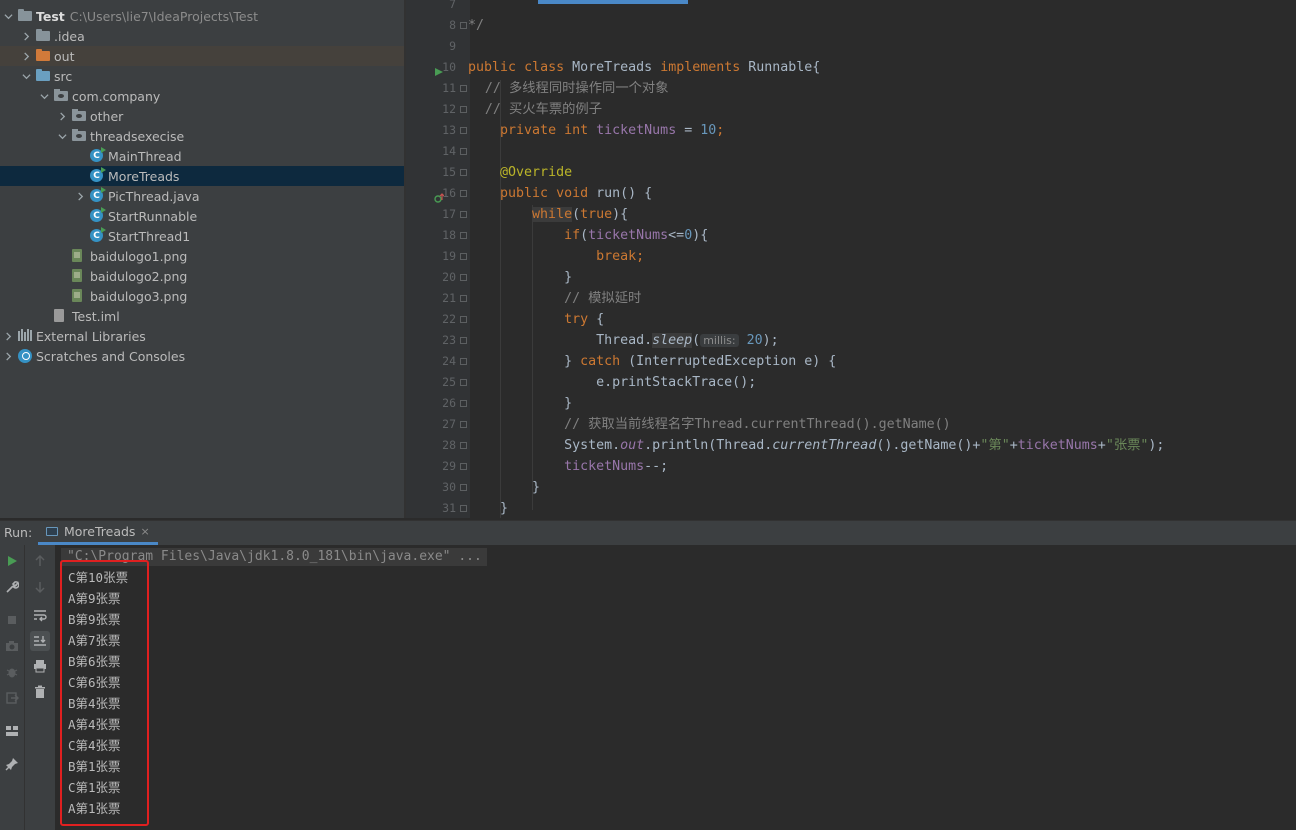 The height and width of the screenshot is (830, 1296). What do you see at coordinates (12, 646) in the screenshot?
I see `camera-icon` at bounding box center [12, 646].